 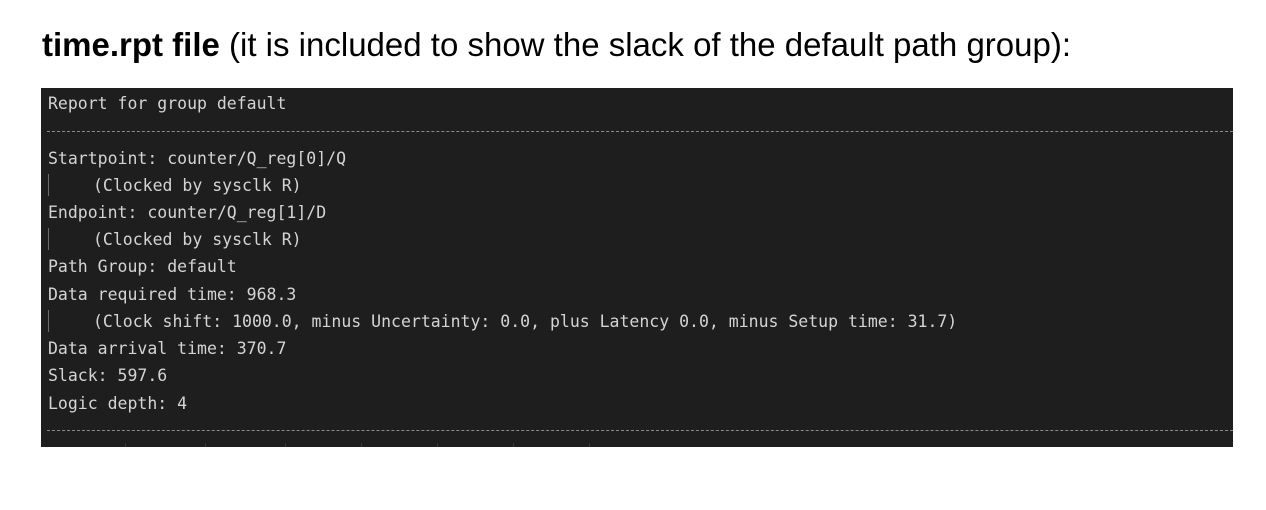 I want to click on path-group-line: Path Group: default, so click(x=142, y=266).